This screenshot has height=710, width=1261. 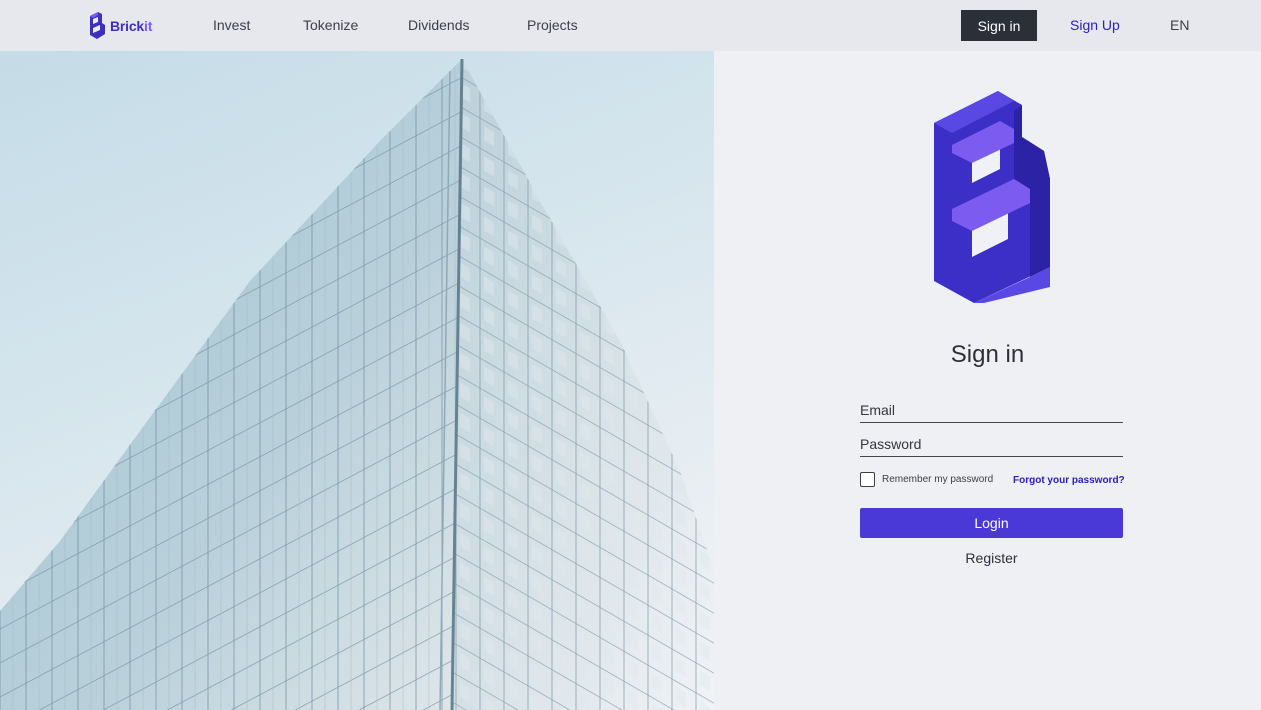 I want to click on nav-projects: Projects, so click(x=552, y=25).